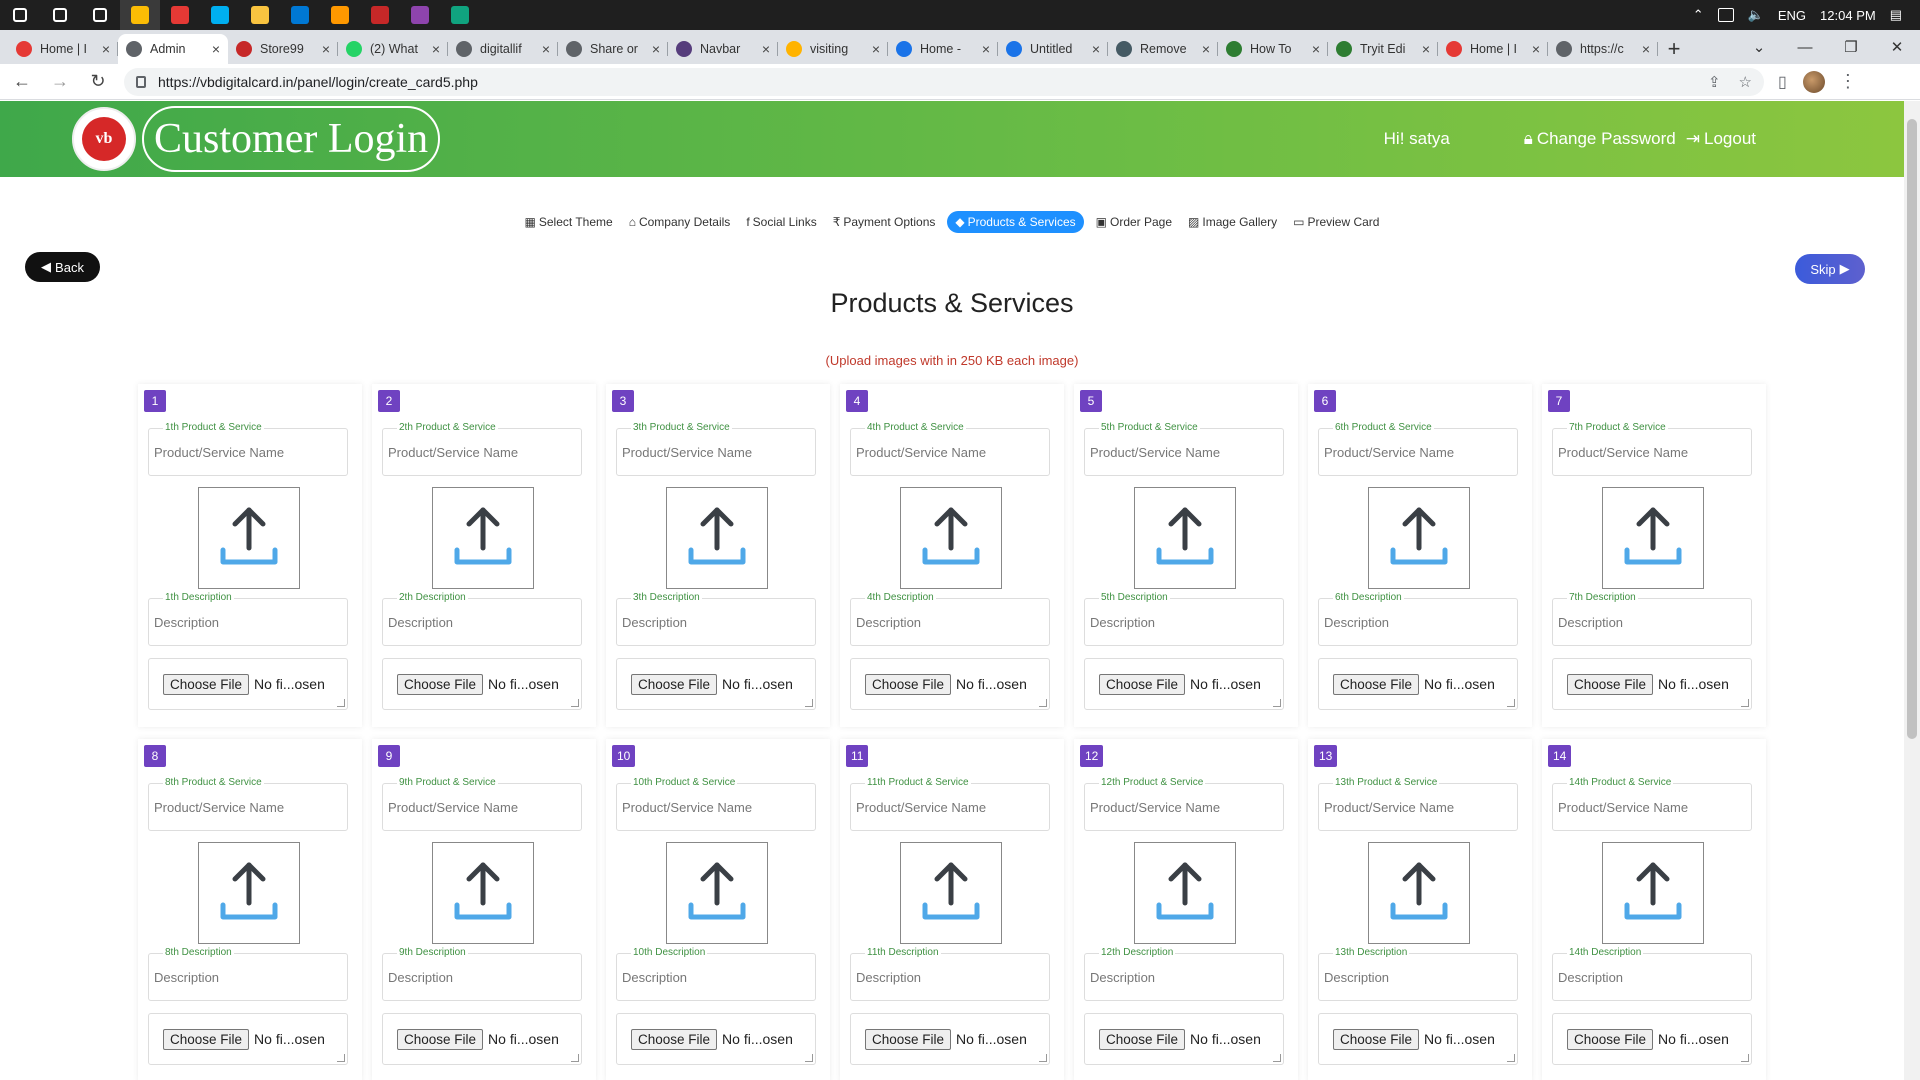  Describe the element at coordinates (833, 49) in the screenshot. I see `browser-tab: visiting ×` at that location.